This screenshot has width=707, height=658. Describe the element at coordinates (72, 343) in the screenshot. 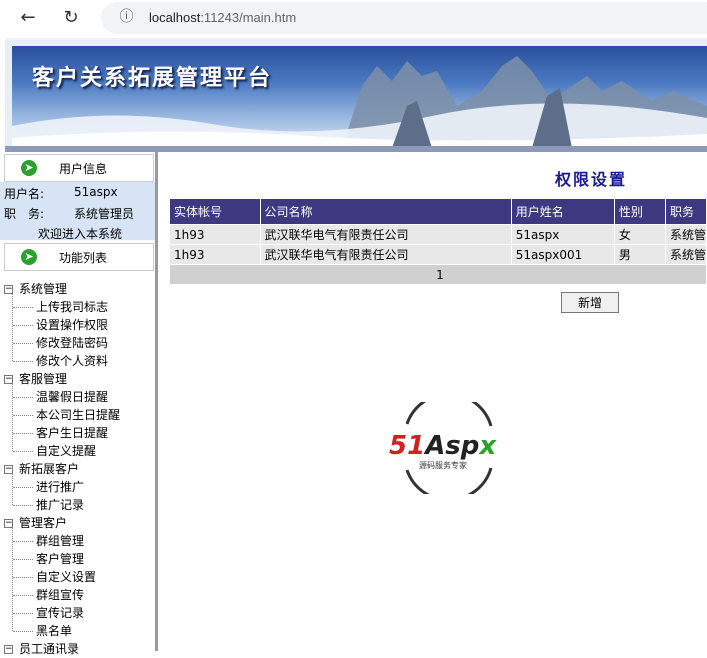

I see `tree-leaf-link: 修改登陆密码` at that location.